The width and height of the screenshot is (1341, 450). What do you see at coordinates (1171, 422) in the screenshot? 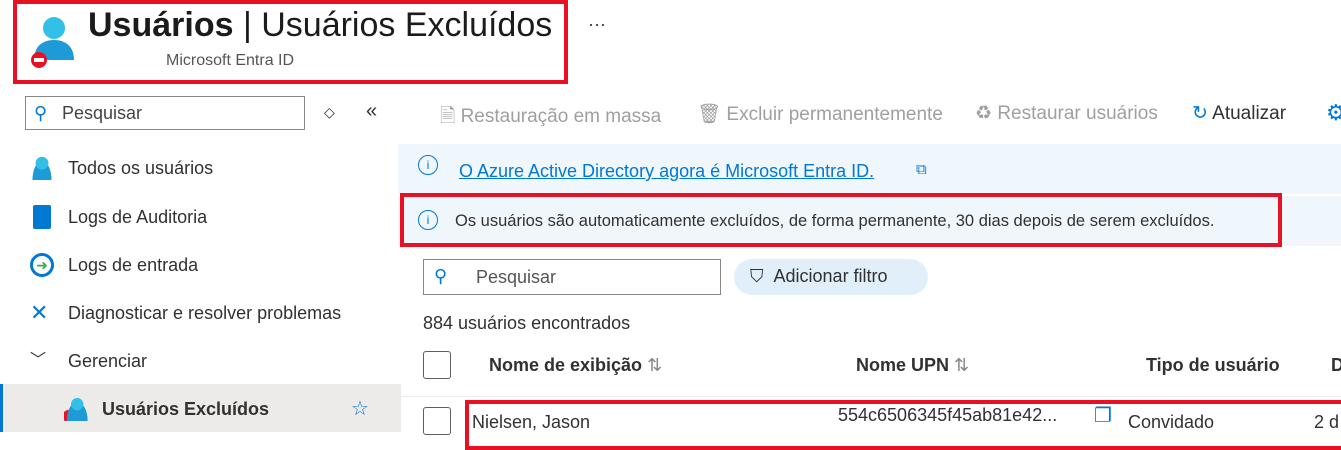
I see `row-user-type: Convidado` at bounding box center [1171, 422].